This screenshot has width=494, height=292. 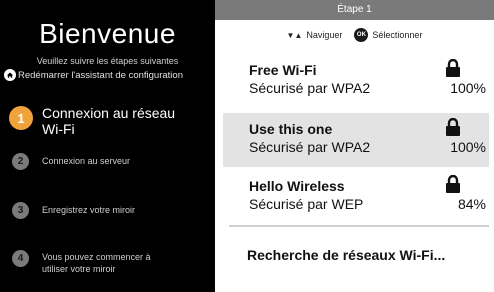 I want to click on network-security: Sécurisé par WEP, so click(x=306, y=204).